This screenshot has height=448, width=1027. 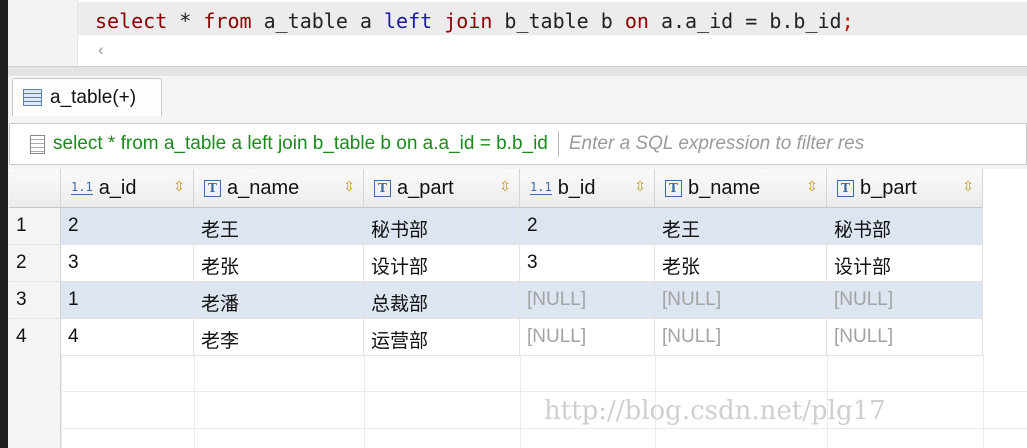 I want to click on table-row: 1 2 老王 秘书部 2 老王 秘书部, so click(x=518, y=226).